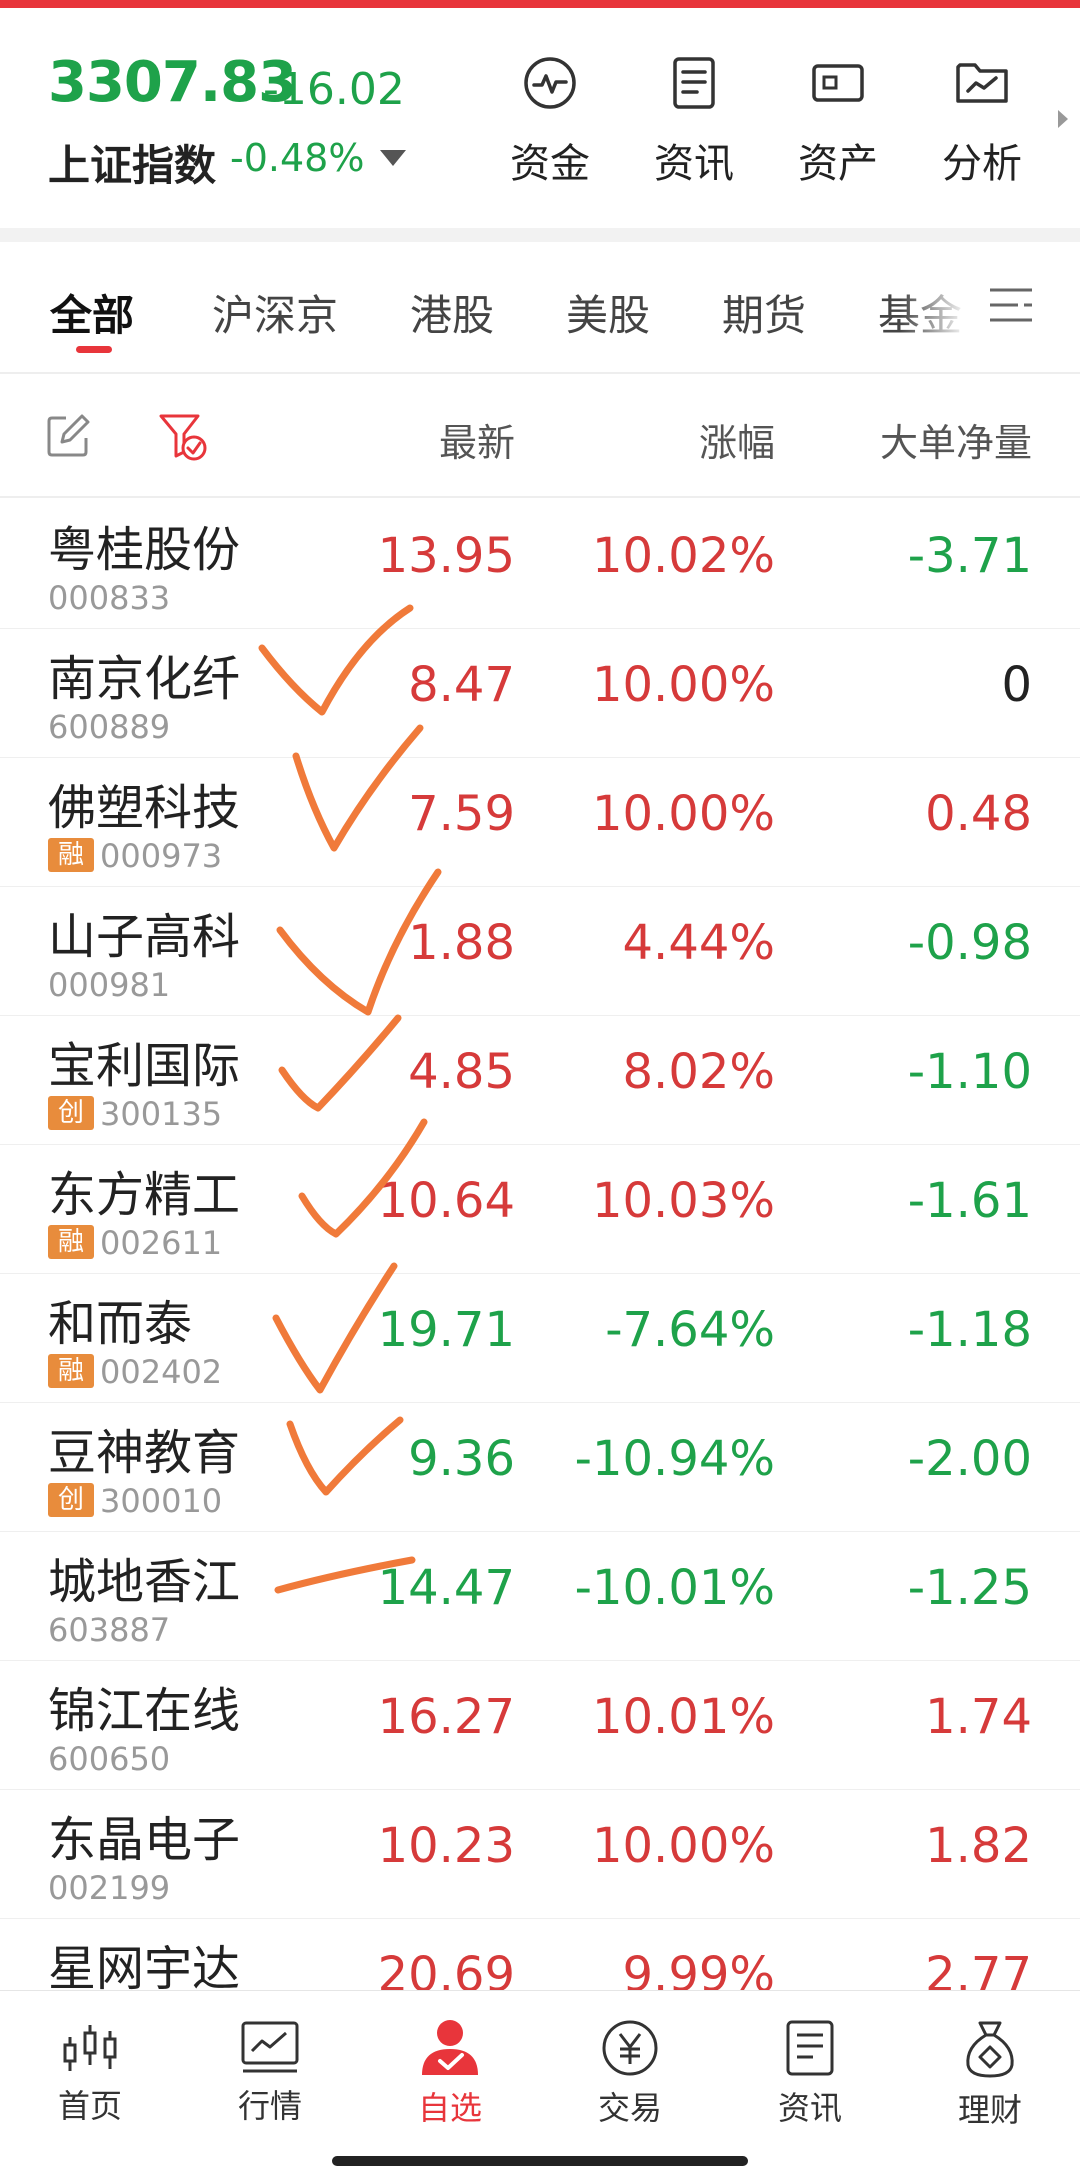  What do you see at coordinates (969, 943) in the screenshot?
I see `stock-net-big-order: -0.98` at bounding box center [969, 943].